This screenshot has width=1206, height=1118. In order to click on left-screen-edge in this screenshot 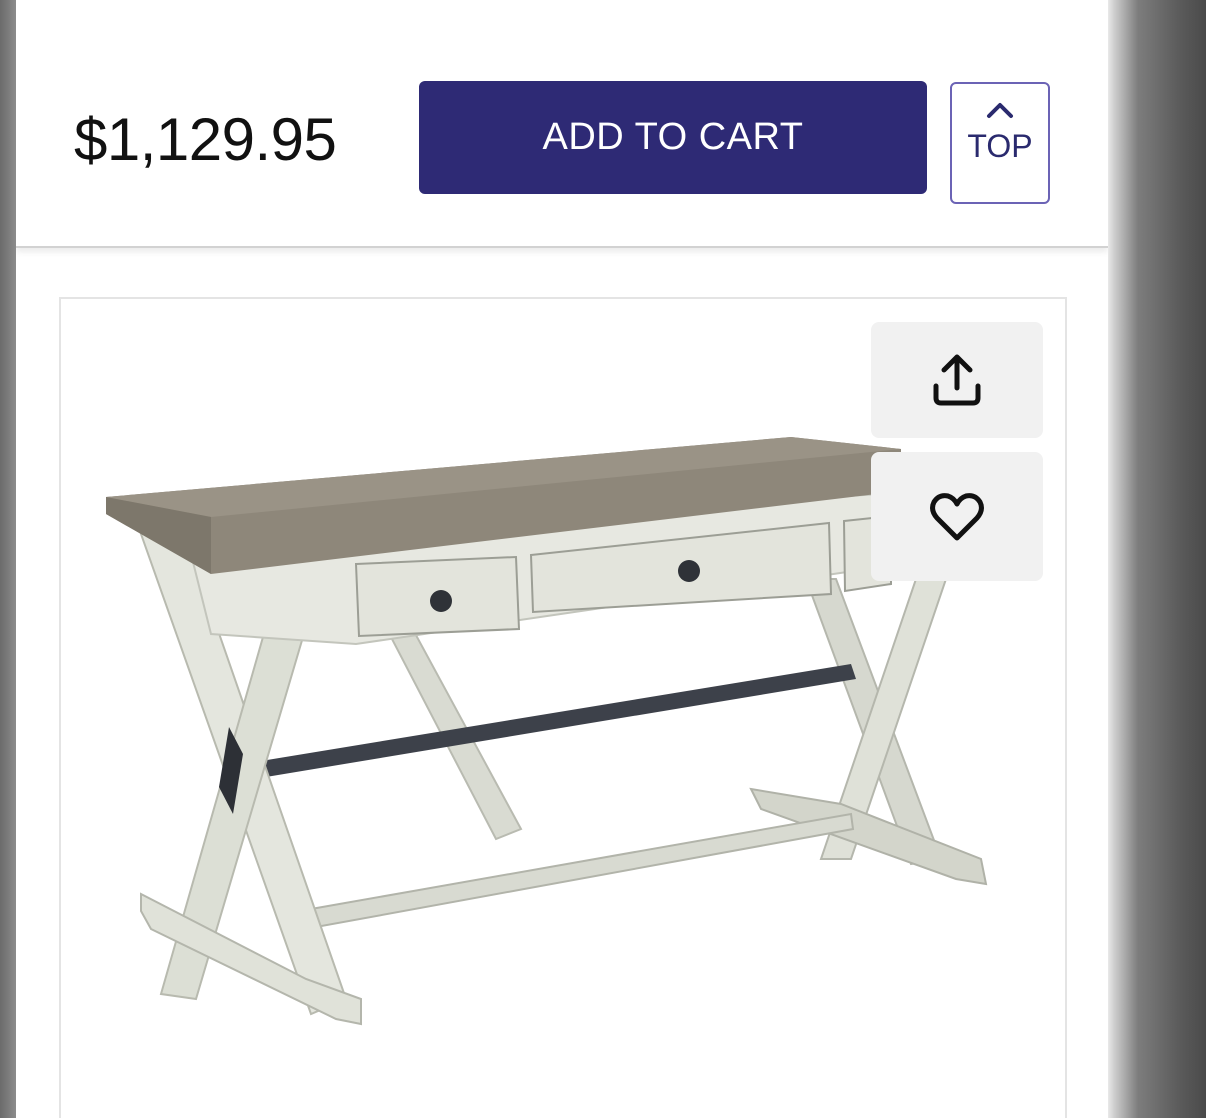, I will do `click(8, 559)`.